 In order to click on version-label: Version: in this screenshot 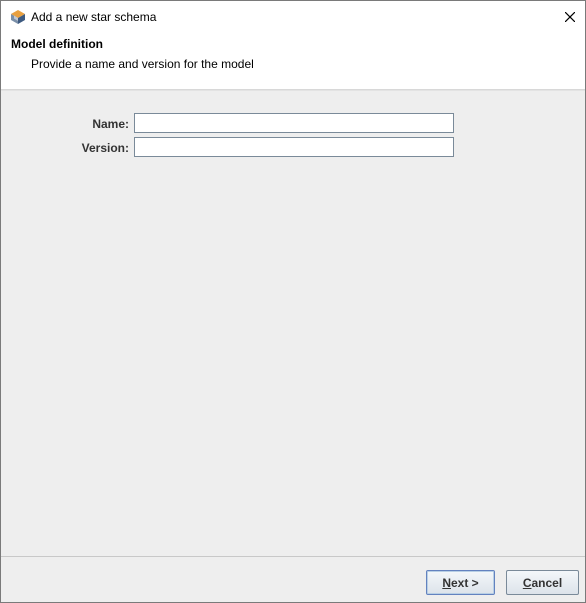, I will do `click(105, 148)`.